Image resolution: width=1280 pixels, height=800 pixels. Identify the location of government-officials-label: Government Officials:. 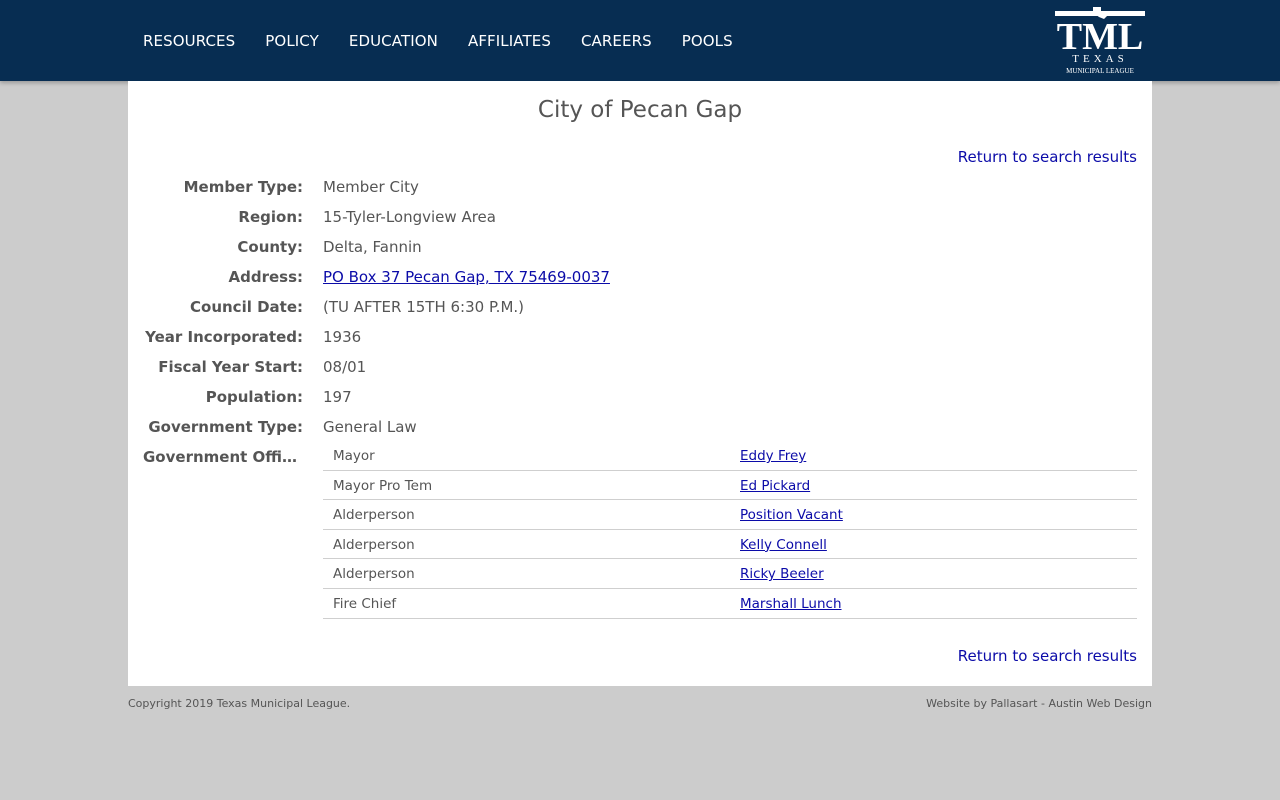
(223, 457).